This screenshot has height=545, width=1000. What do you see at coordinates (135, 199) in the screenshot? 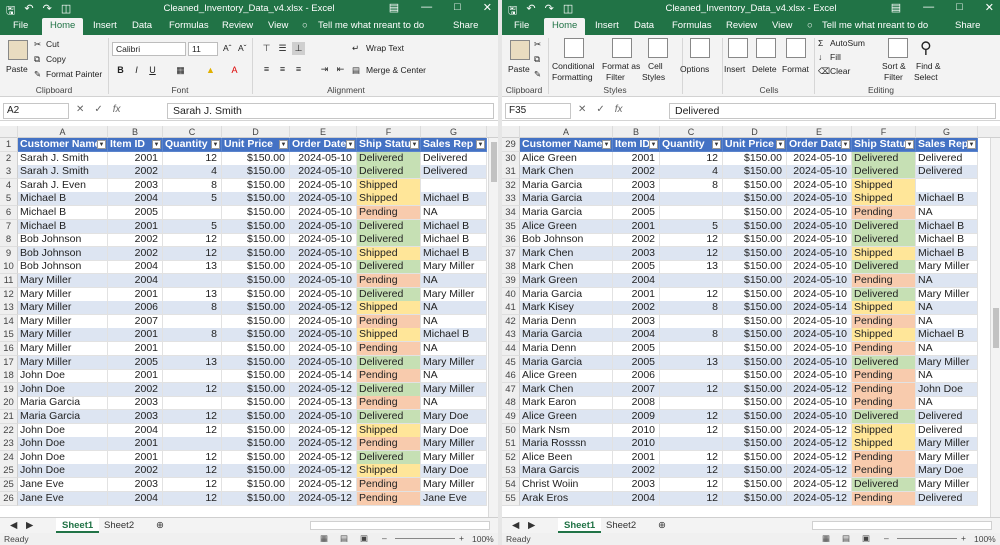
I see `cell-id: 2004` at bounding box center [135, 199].